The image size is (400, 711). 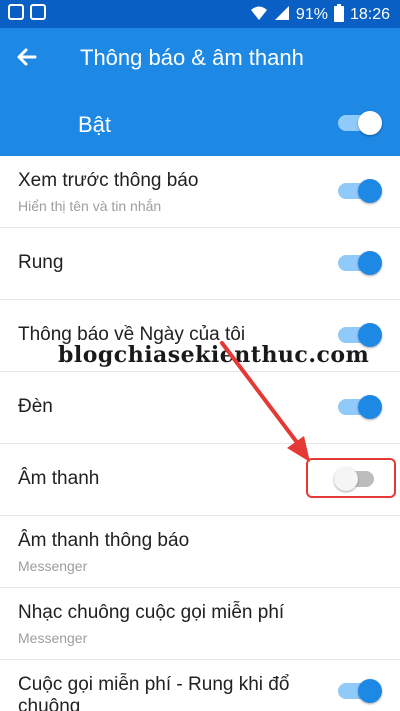 I want to click on wifi-icon, so click(x=259, y=15).